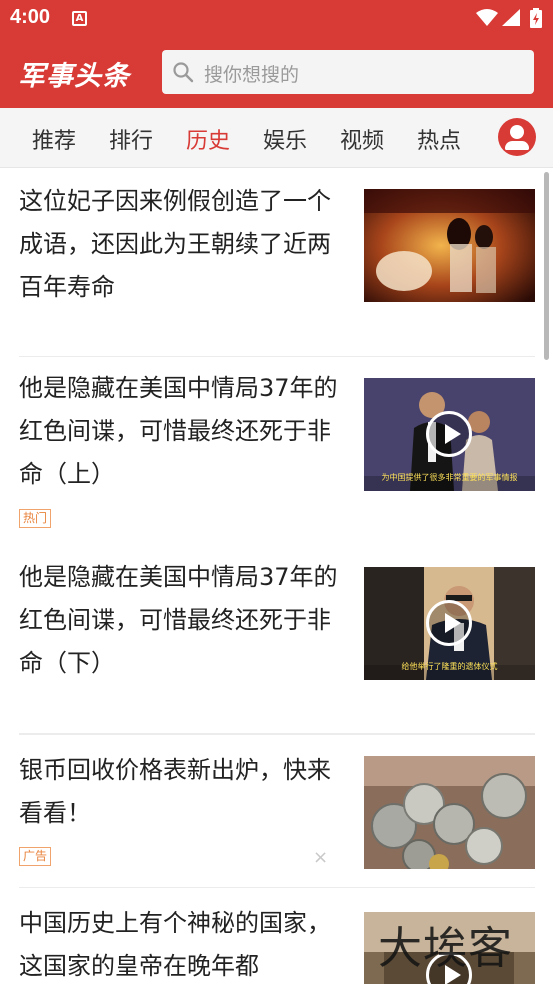 This screenshot has height=984, width=553. I want to click on avatar-body, so click(517, 145).